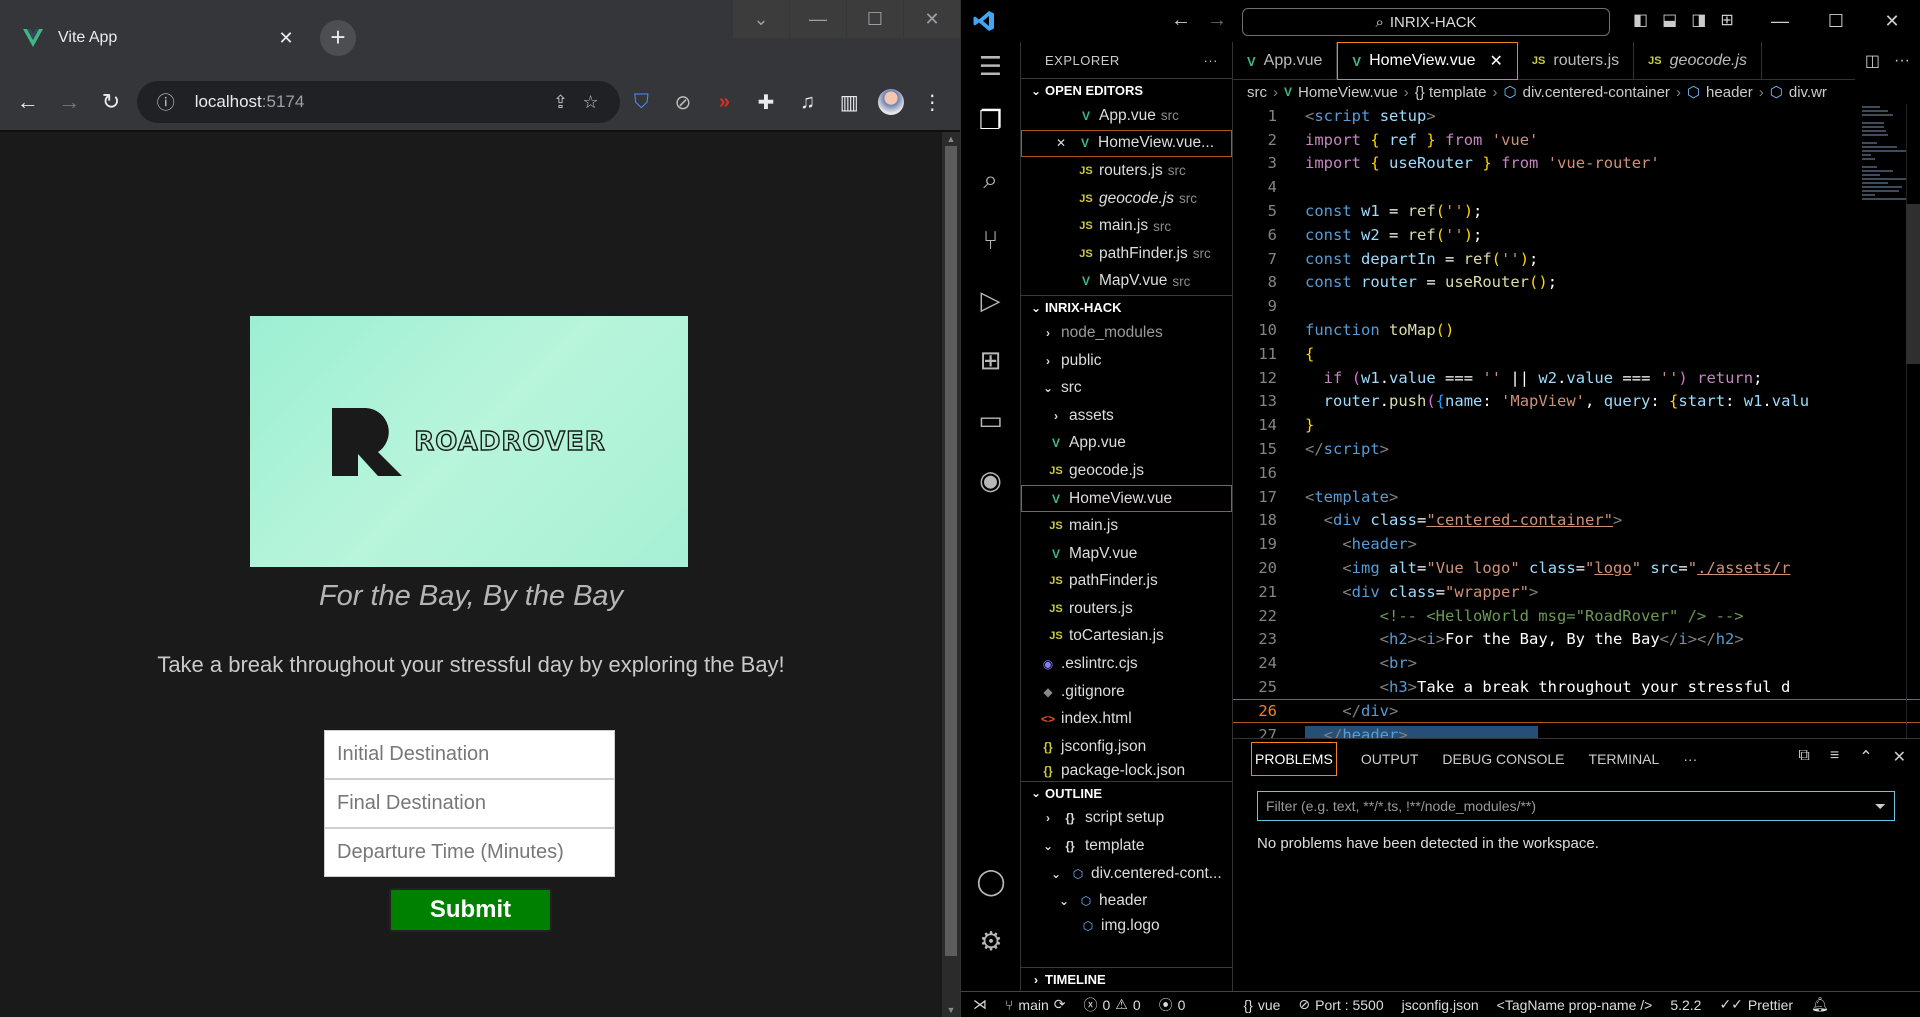 Image resolution: width=1920 pixels, height=1017 pixels. What do you see at coordinates (1698, 20) in the screenshot?
I see `toggle-secondary-sidebar-icon: ◨` at bounding box center [1698, 20].